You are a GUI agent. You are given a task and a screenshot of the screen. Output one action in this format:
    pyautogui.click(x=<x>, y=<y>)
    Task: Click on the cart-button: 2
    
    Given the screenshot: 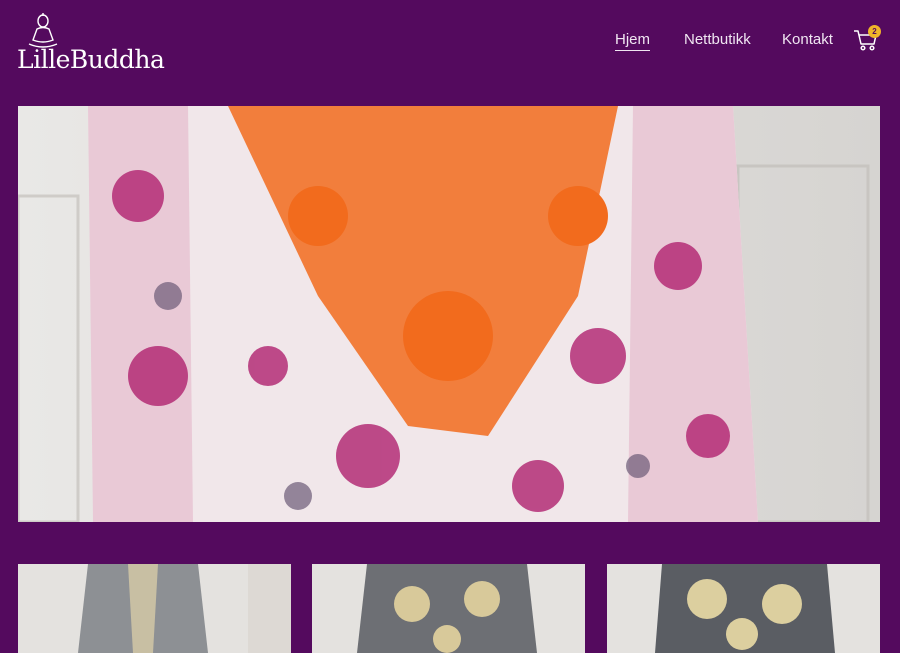 What is the action you would take?
    pyautogui.click(x=868, y=40)
    